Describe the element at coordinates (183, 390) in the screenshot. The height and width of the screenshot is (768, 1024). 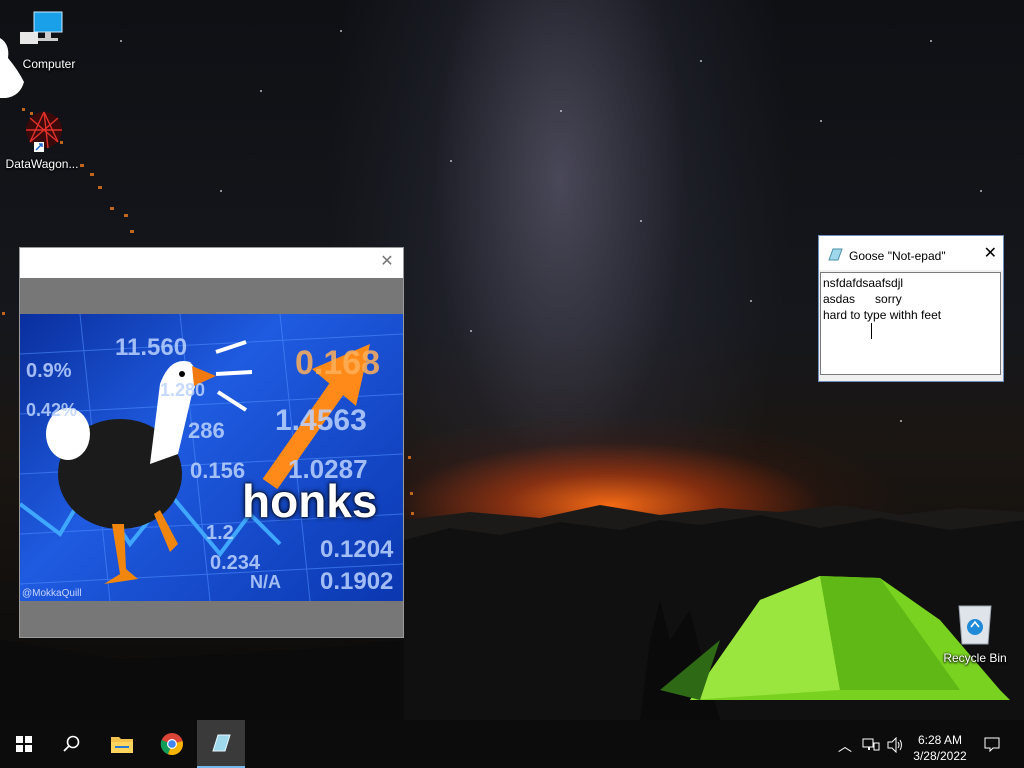
I see `ticker-number: 1.280` at that location.